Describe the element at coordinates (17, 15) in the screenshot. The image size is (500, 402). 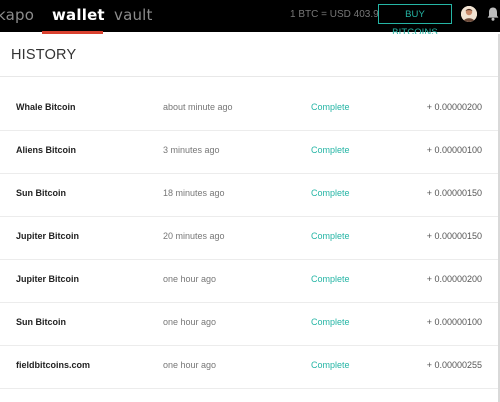
I see `nav-tab-kapo: kapo` at that location.